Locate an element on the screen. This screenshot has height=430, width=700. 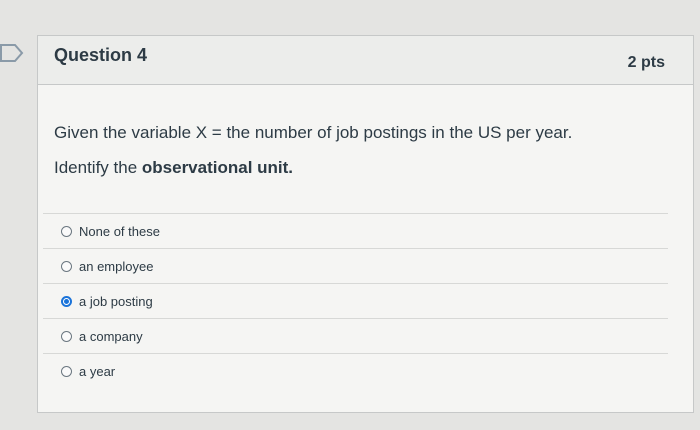
answer-radio-selected is located at coordinates (66, 301).